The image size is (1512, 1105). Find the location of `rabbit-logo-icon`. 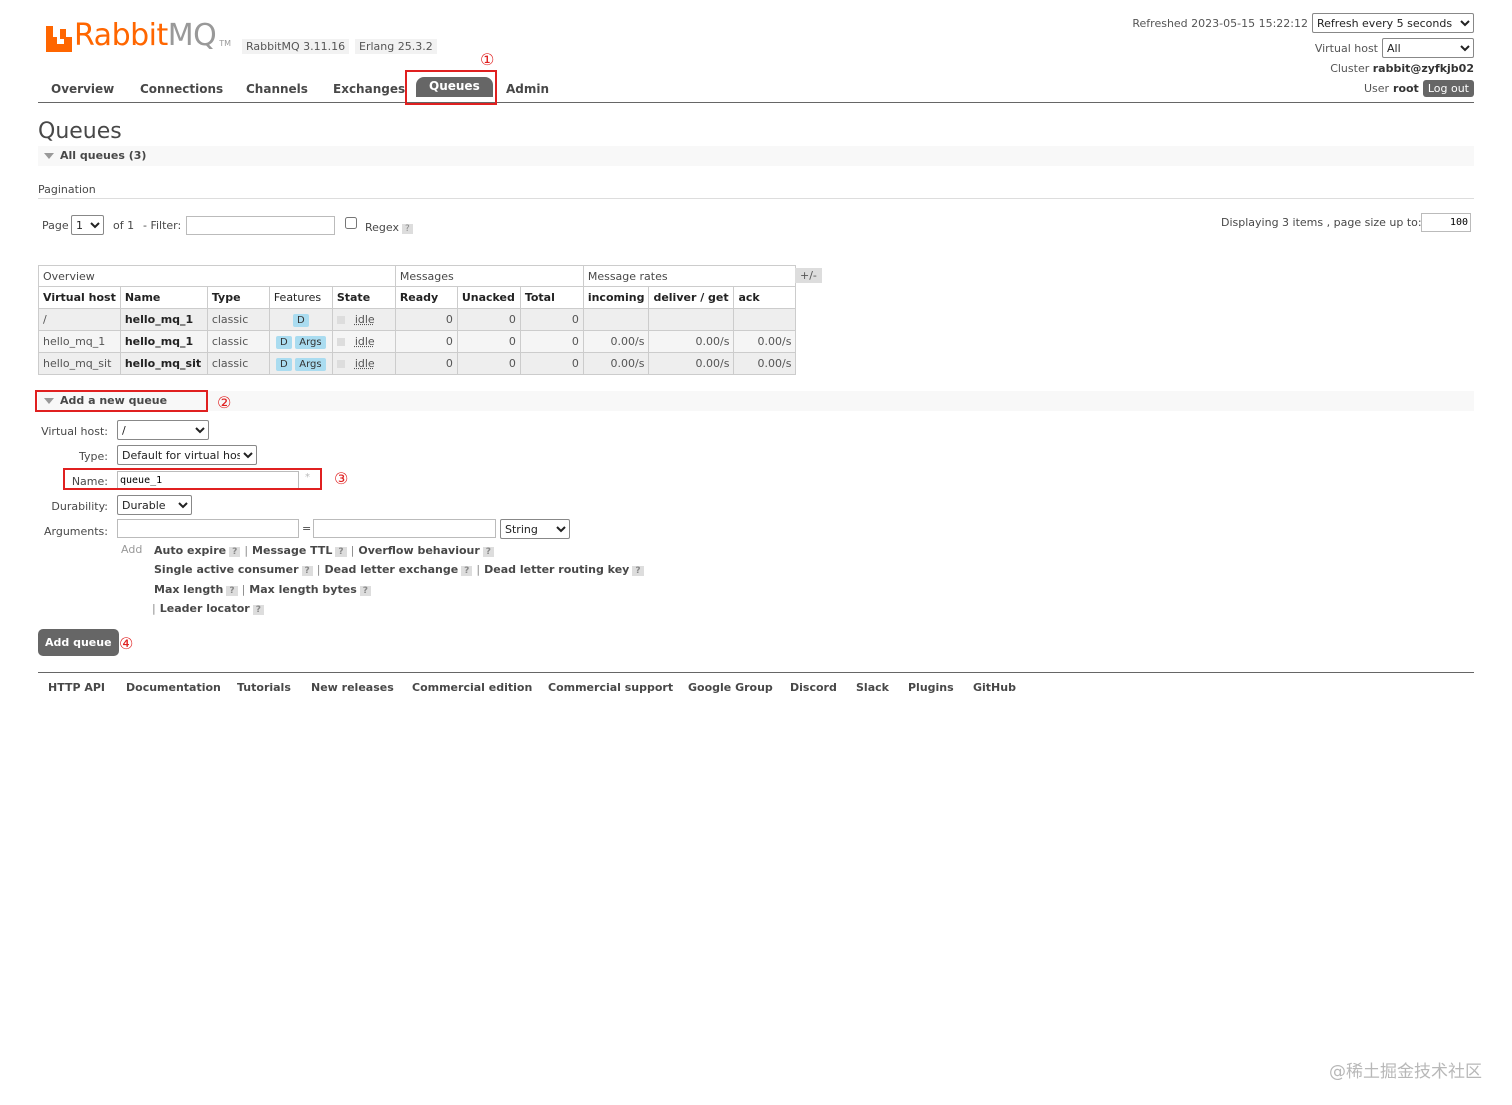

rabbit-logo-icon is located at coordinates (59, 39).